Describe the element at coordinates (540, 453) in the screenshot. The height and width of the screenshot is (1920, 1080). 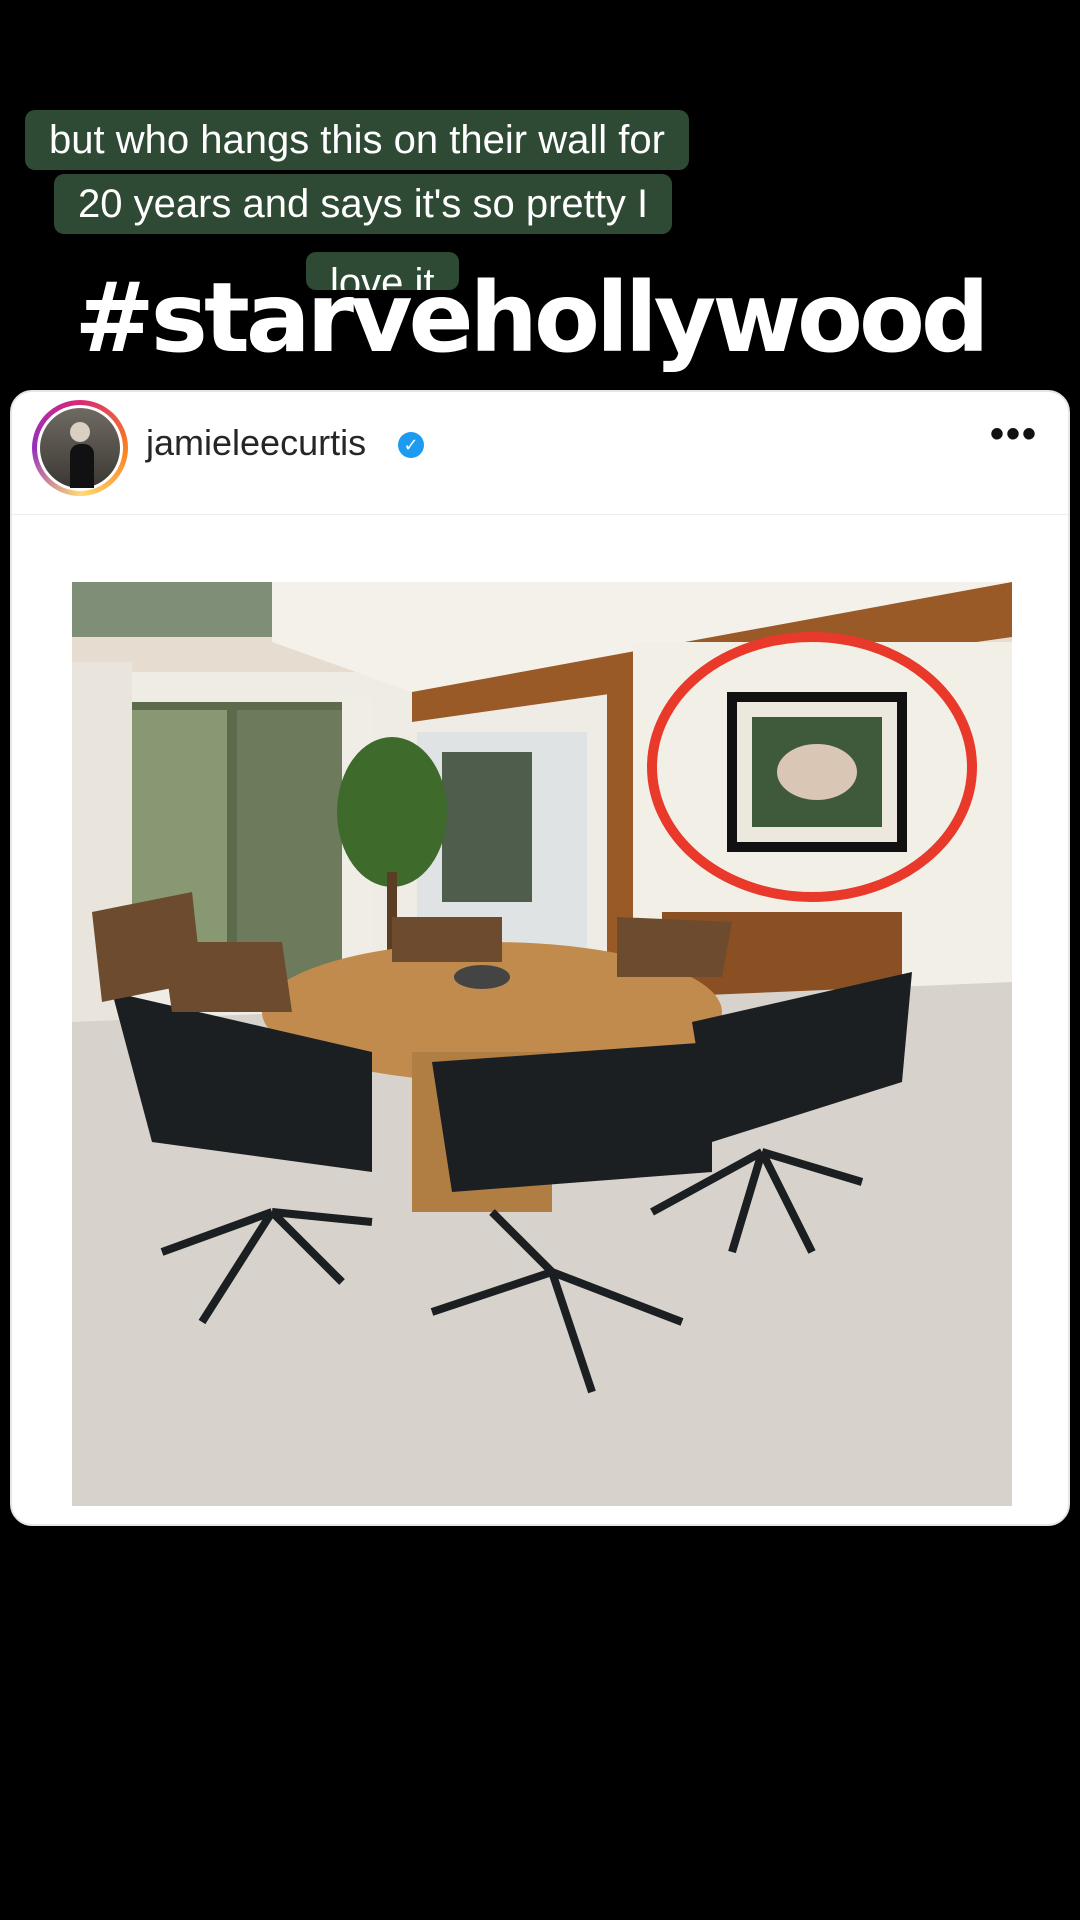
I see `post-header: jamieleecurtis ✓ •••` at that location.